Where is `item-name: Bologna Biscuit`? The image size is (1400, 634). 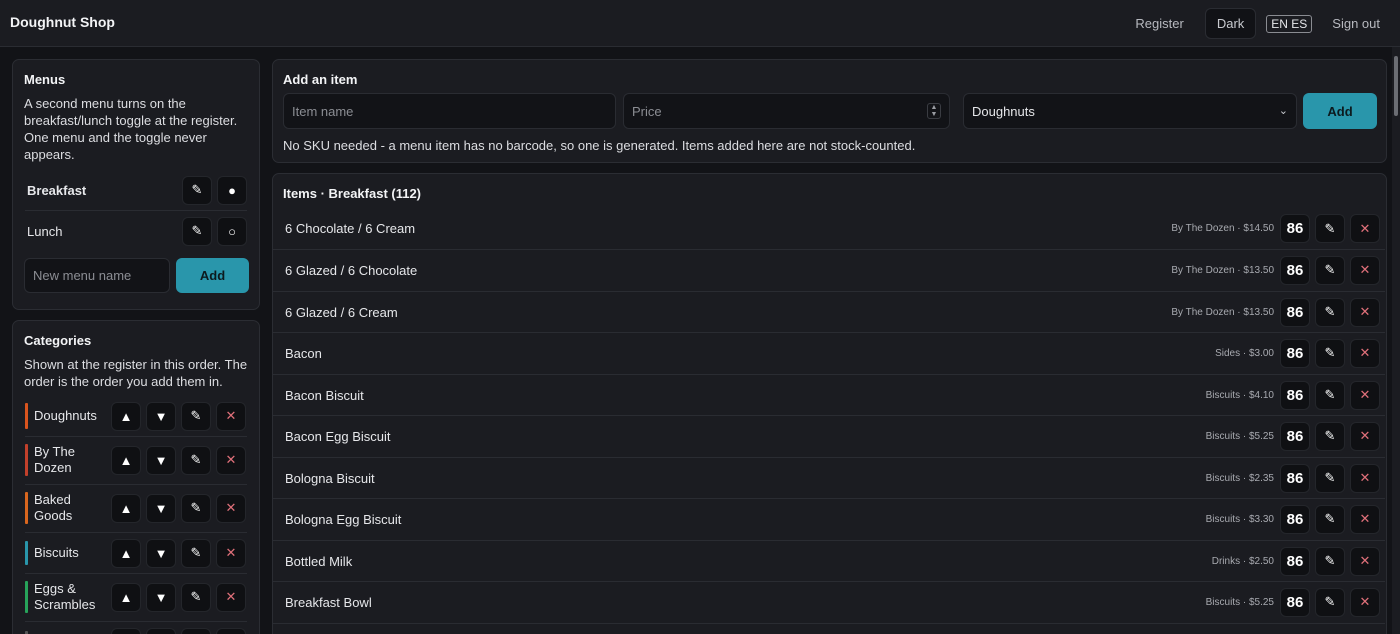 item-name: Bologna Biscuit is located at coordinates (330, 478).